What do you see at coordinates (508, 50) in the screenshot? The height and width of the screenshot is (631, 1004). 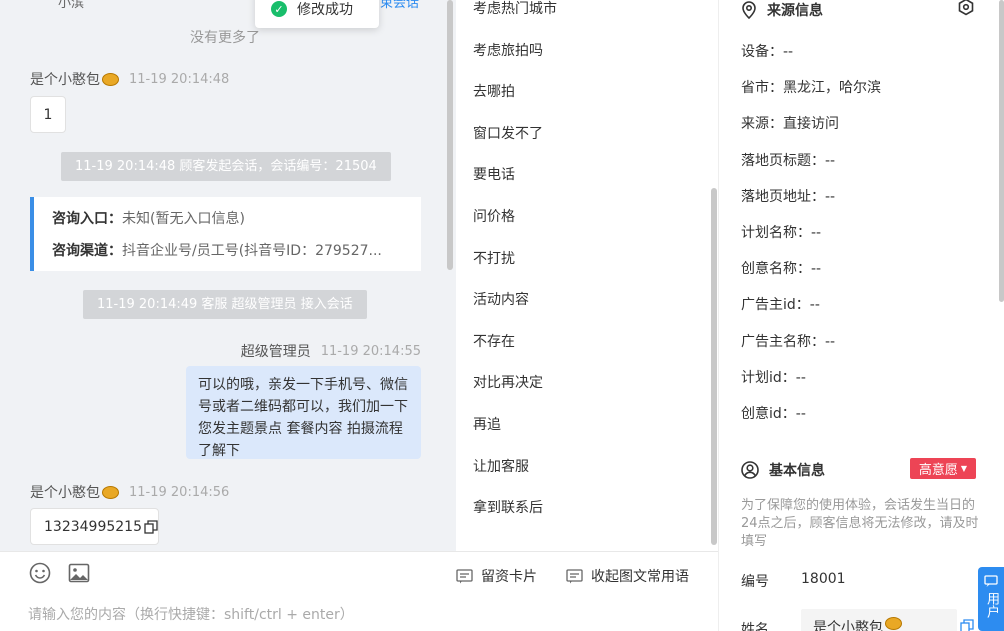 I see `quick-reply-item: 考虑旅拍吗` at bounding box center [508, 50].